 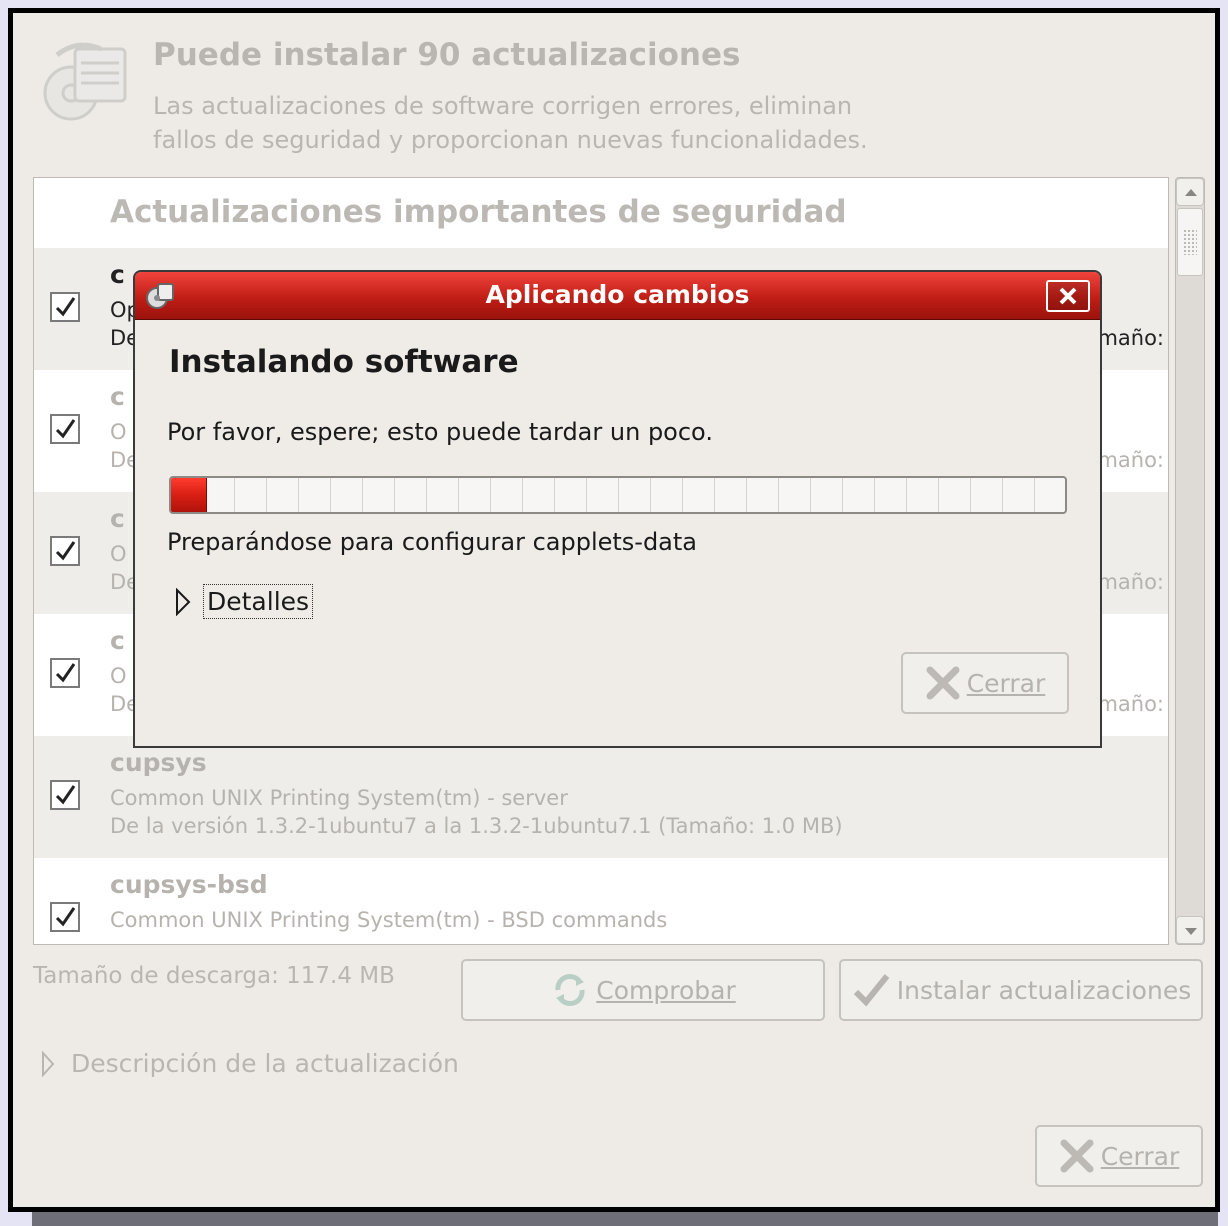 I want to click on install-updates-button: Instalar actualizaciones, so click(x=1021, y=990).